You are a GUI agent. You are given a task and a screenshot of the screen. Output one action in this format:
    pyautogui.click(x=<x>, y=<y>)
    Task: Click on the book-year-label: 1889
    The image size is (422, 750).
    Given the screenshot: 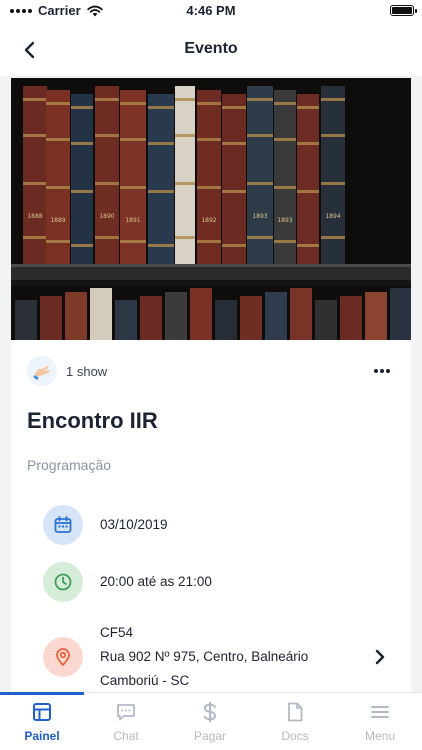 What is the action you would take?
    pyautogui.click(x=57, y=220)
    